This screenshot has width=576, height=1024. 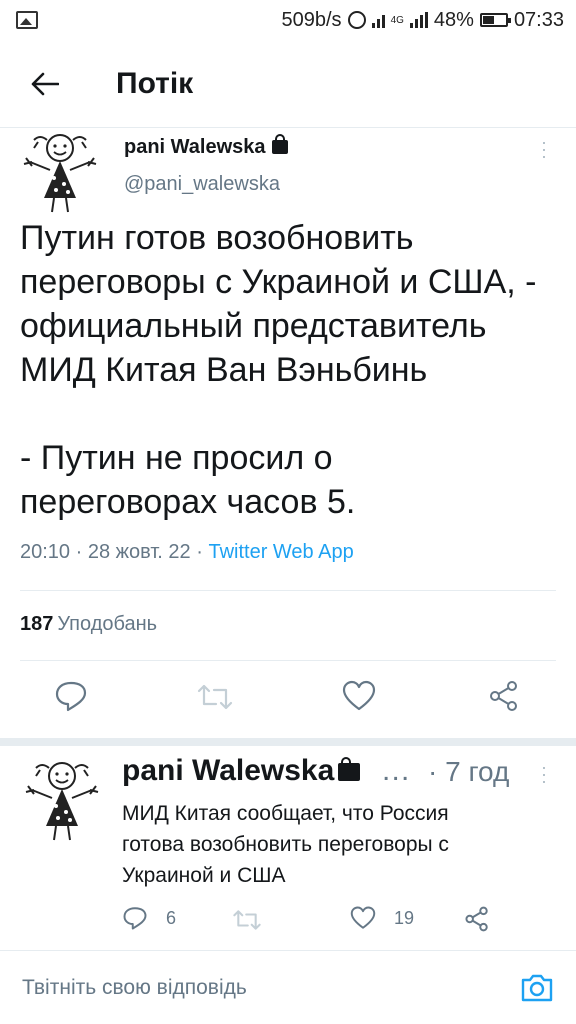 What do you see at coordinates (202, 184) in the screenshot?
I see `author-handle: @pani_walewska` at bounding box center [202, 184].